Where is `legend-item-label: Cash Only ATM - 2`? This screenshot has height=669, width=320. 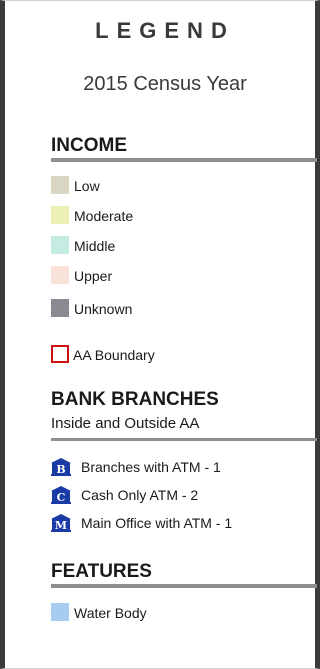
legend-item-label: Cash Only ATM - 2 is located at coordinates (140, 494).